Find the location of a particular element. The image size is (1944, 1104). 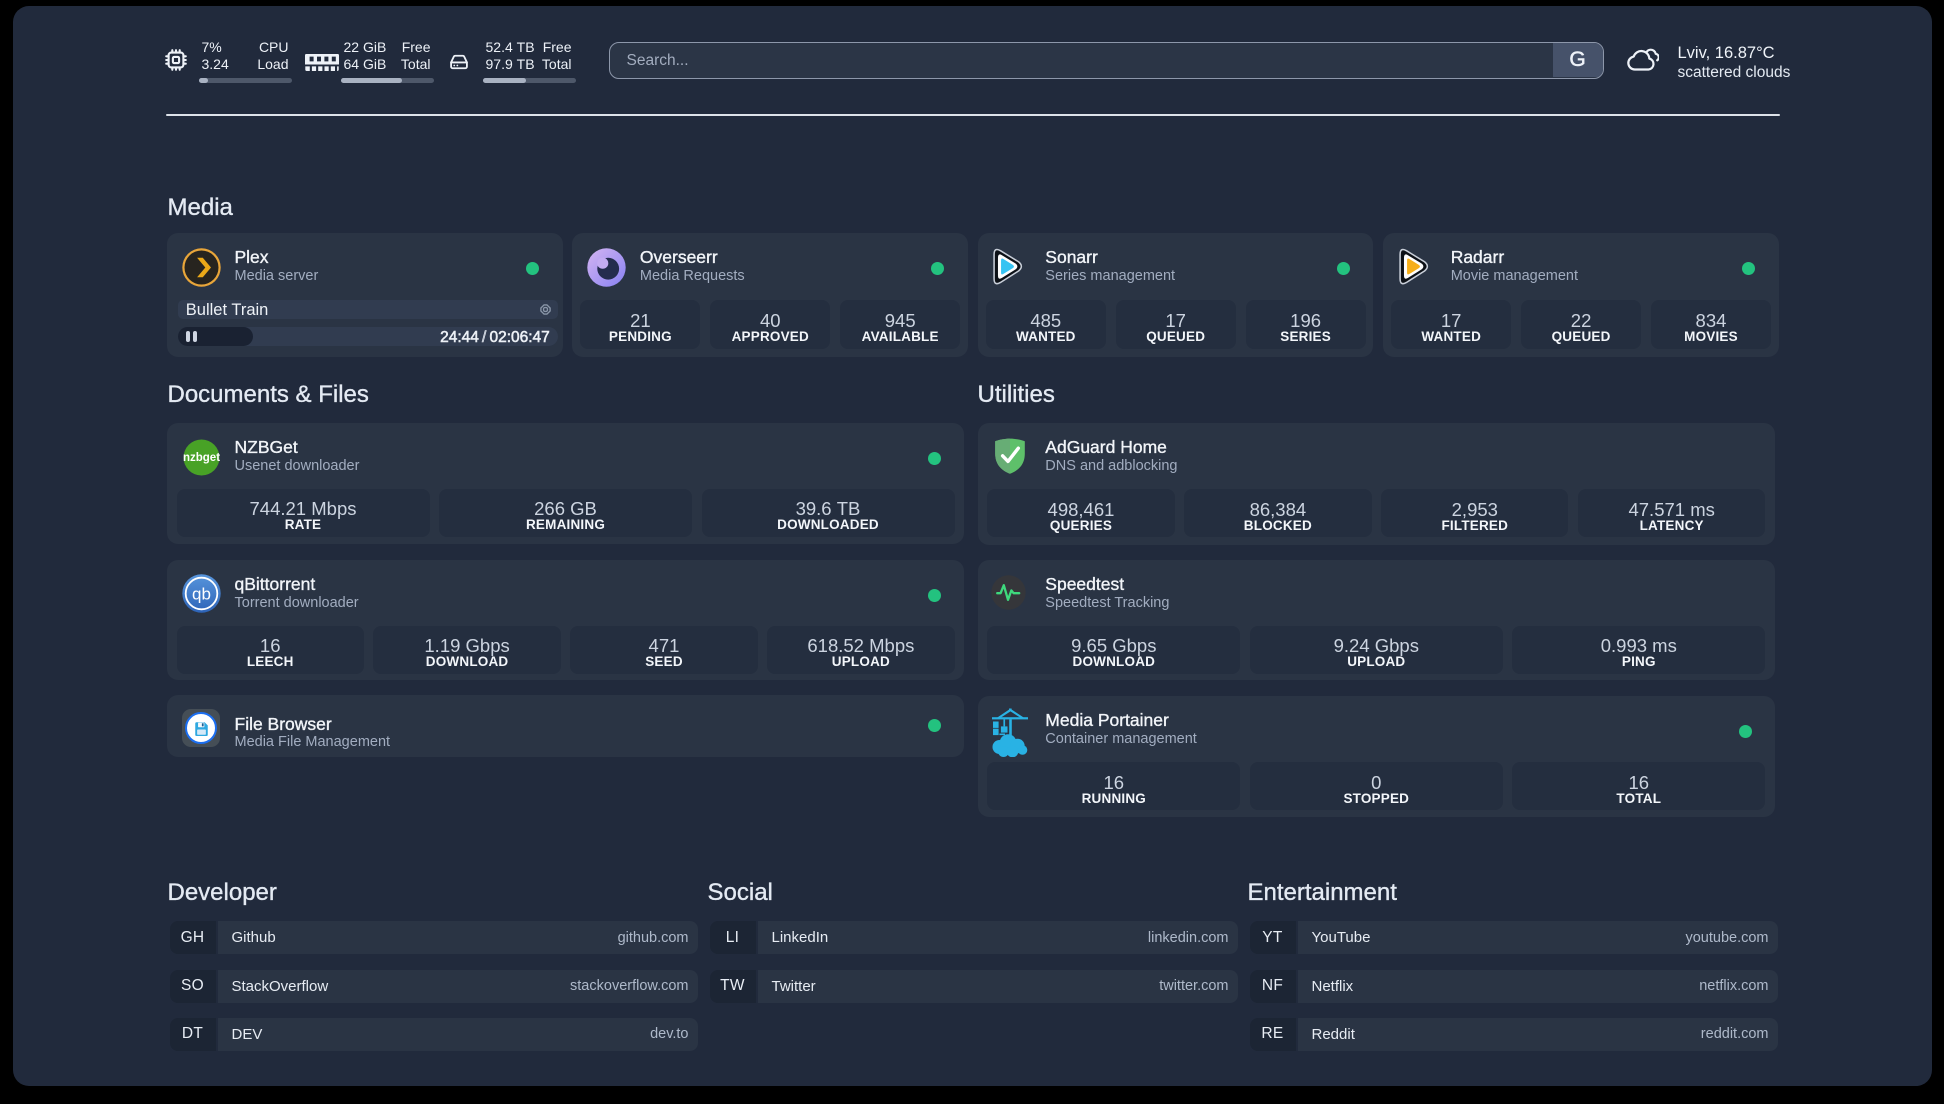

svg-text: nzbget is located at coordinates (200, 458).